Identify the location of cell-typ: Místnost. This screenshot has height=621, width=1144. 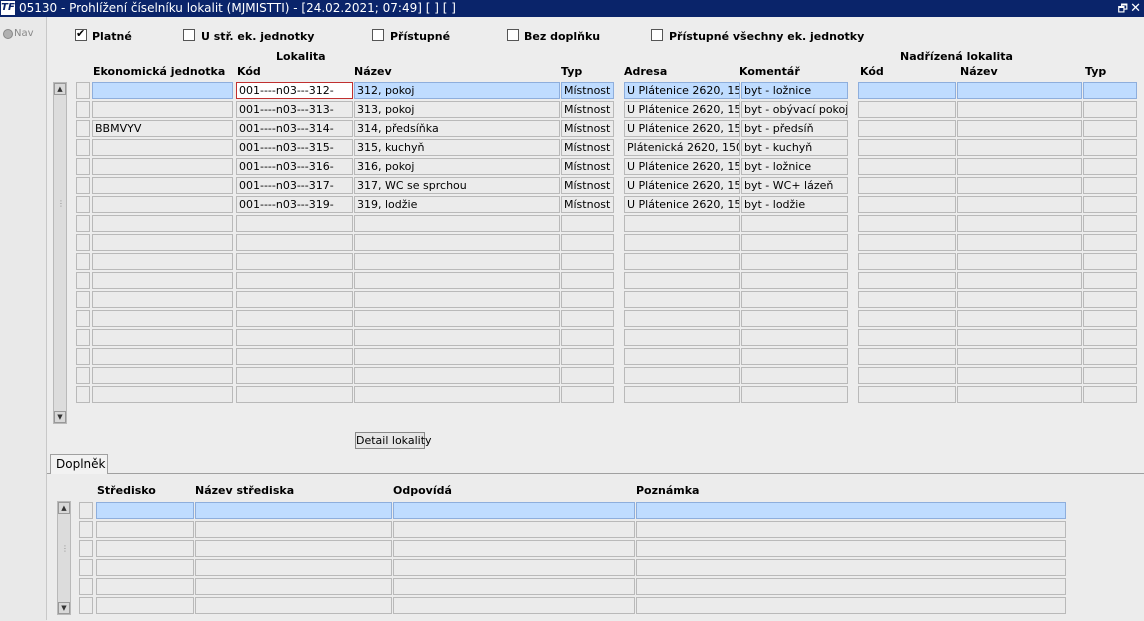
(587, 185).